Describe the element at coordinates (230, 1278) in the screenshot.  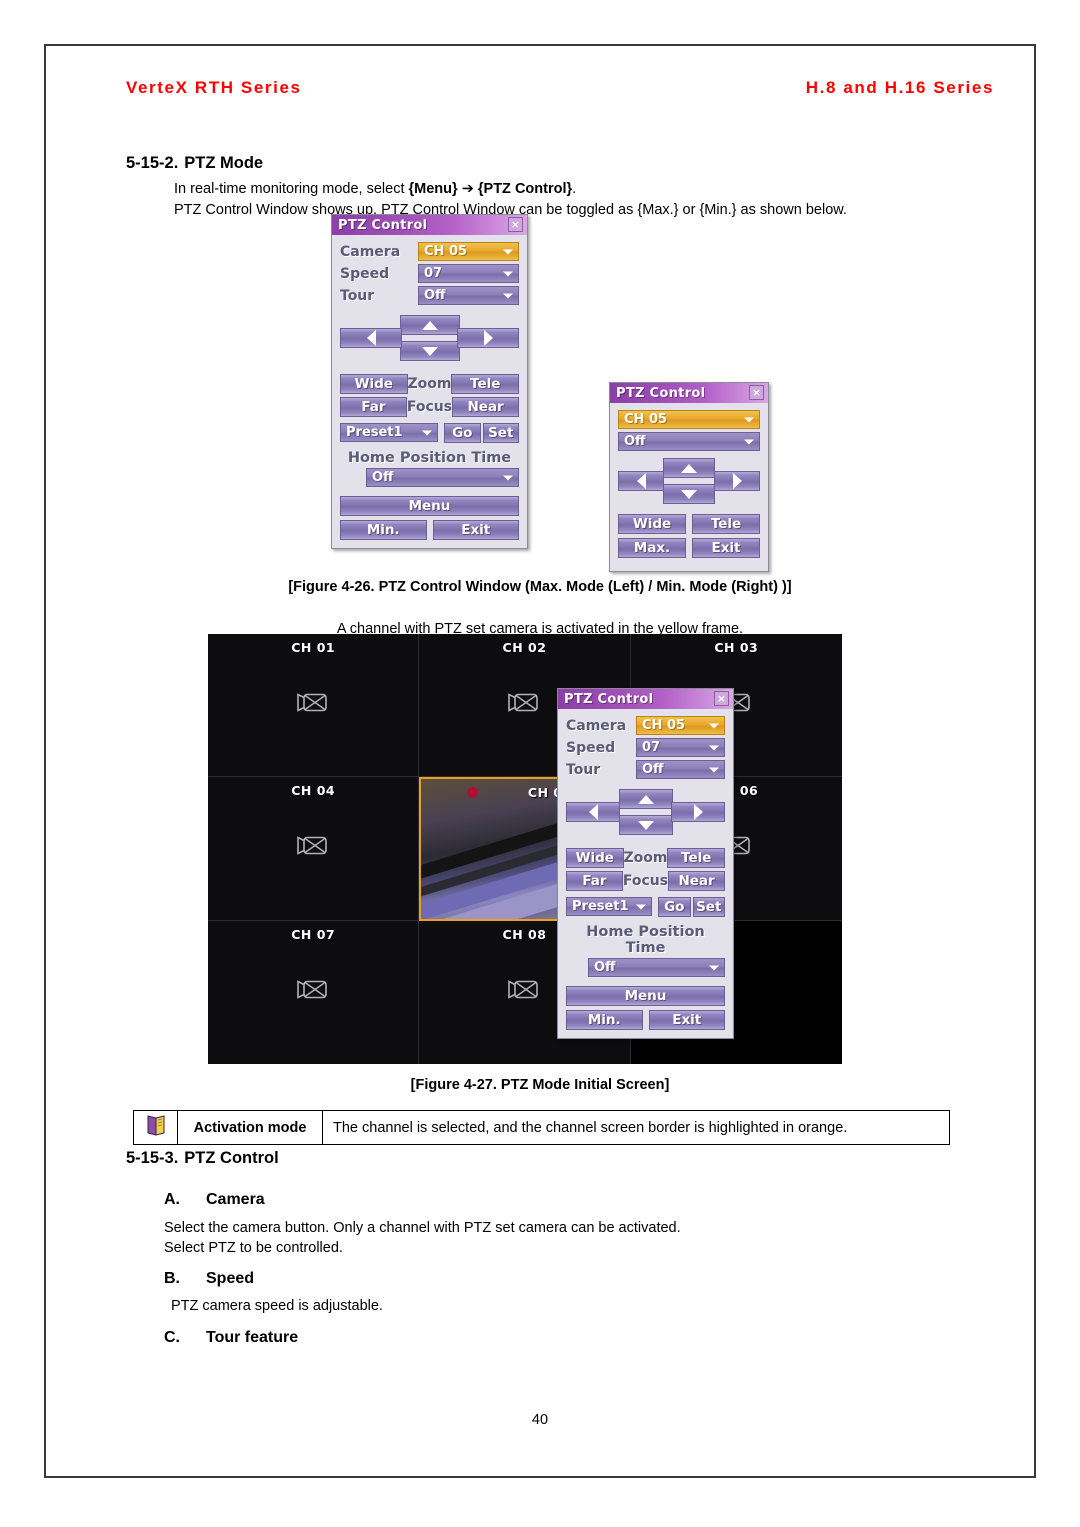
I see `subheading-speed-title: Speed` at that location.